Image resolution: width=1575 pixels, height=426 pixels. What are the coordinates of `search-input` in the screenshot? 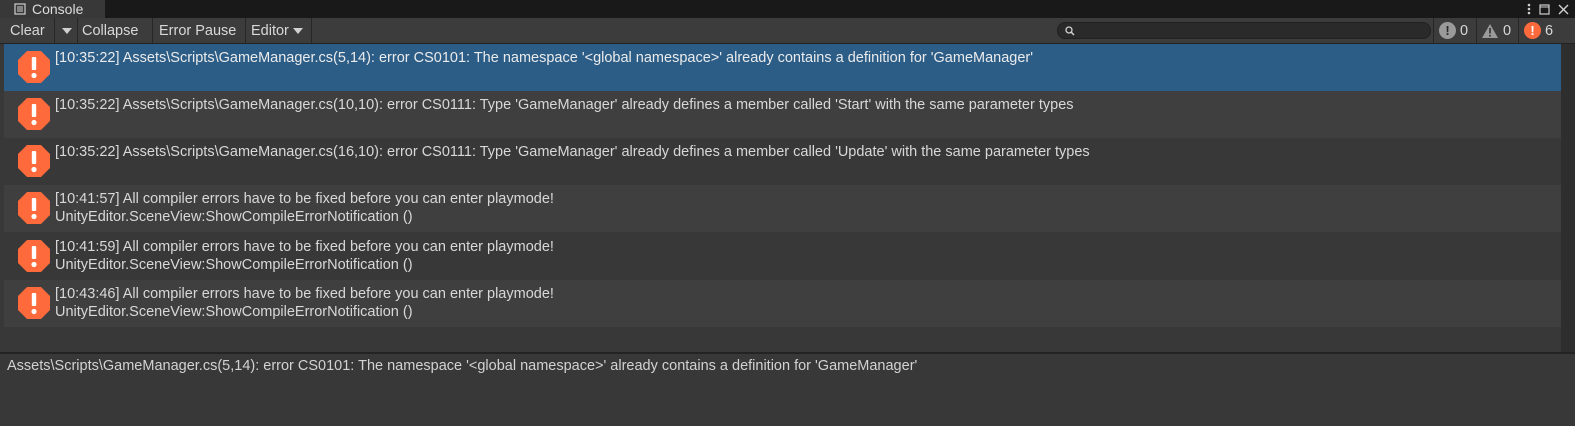 It's located at (1244, 30).